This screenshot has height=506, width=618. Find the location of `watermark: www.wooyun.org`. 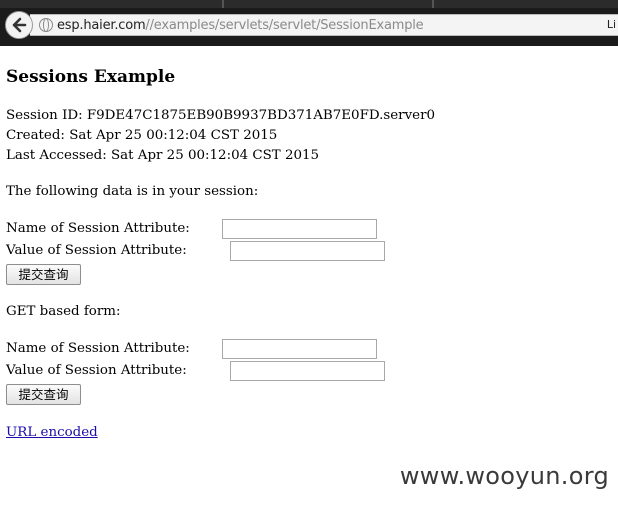

watermark: www.wooyun.org is located at coordinates (504, 476).